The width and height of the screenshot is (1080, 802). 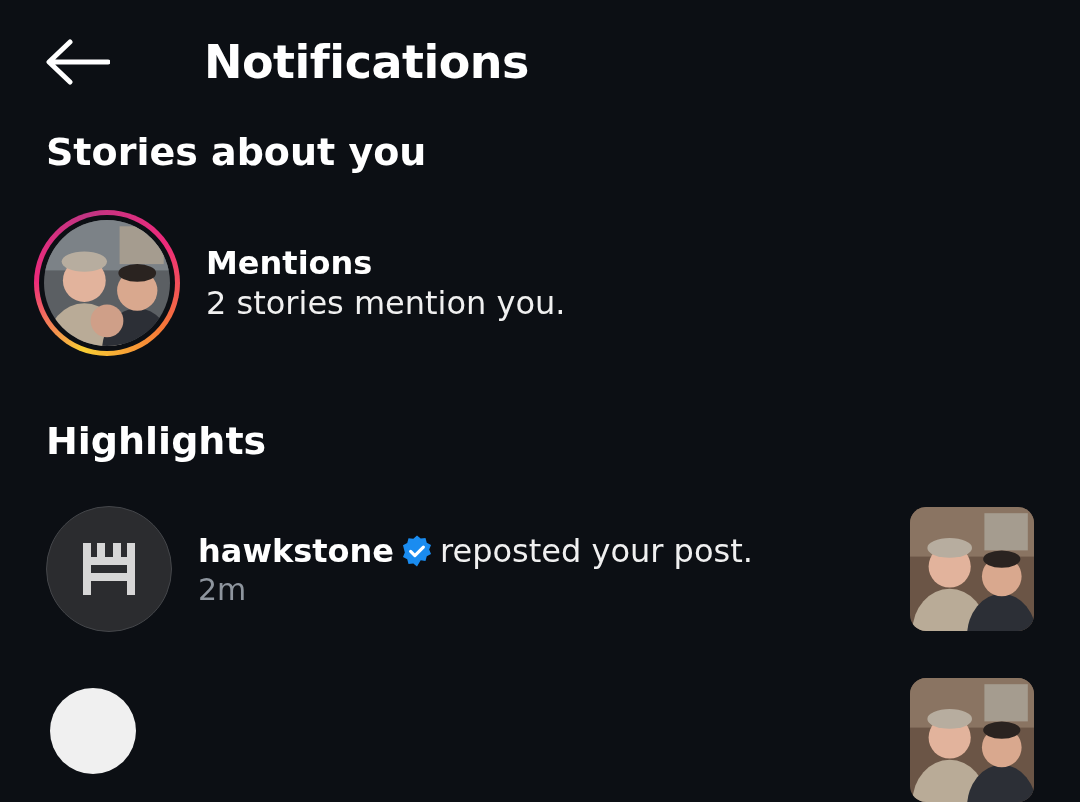 I want to click on page-title: Notifications, so click(x=366, y=62).